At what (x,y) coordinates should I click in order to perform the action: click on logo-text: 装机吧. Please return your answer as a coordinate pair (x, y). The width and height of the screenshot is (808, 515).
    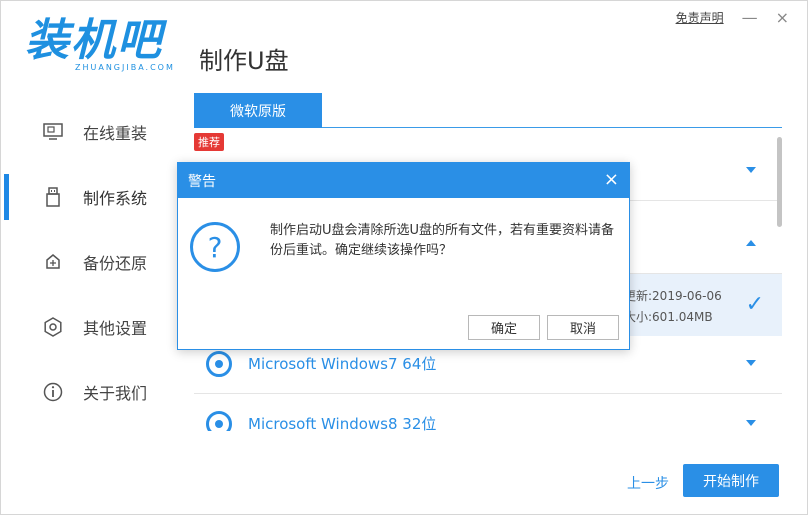
    Looking at the image, I should click on (94, 40).